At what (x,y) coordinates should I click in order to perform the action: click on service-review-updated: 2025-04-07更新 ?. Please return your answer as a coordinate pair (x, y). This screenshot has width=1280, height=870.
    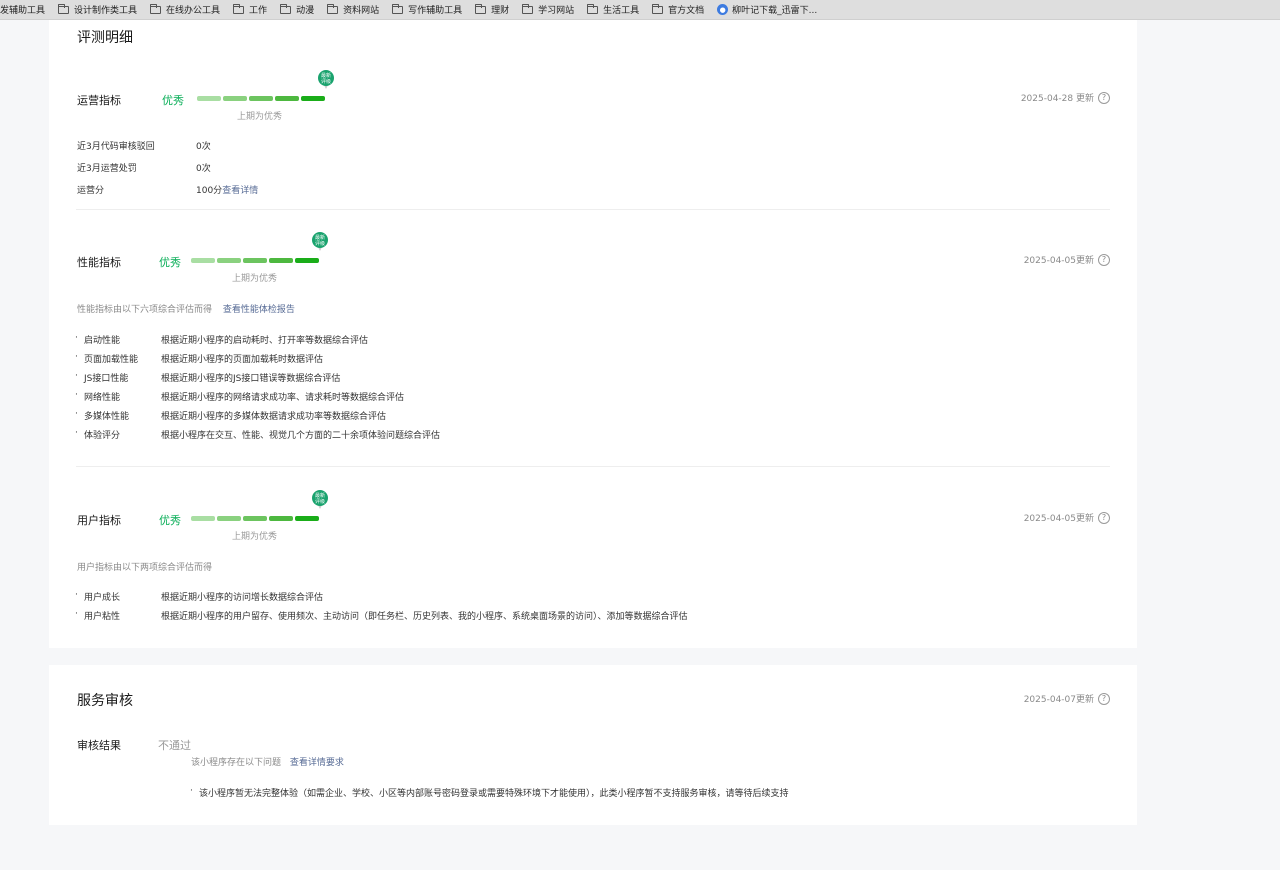
    Looking at the image, I should click on (1067, 698).